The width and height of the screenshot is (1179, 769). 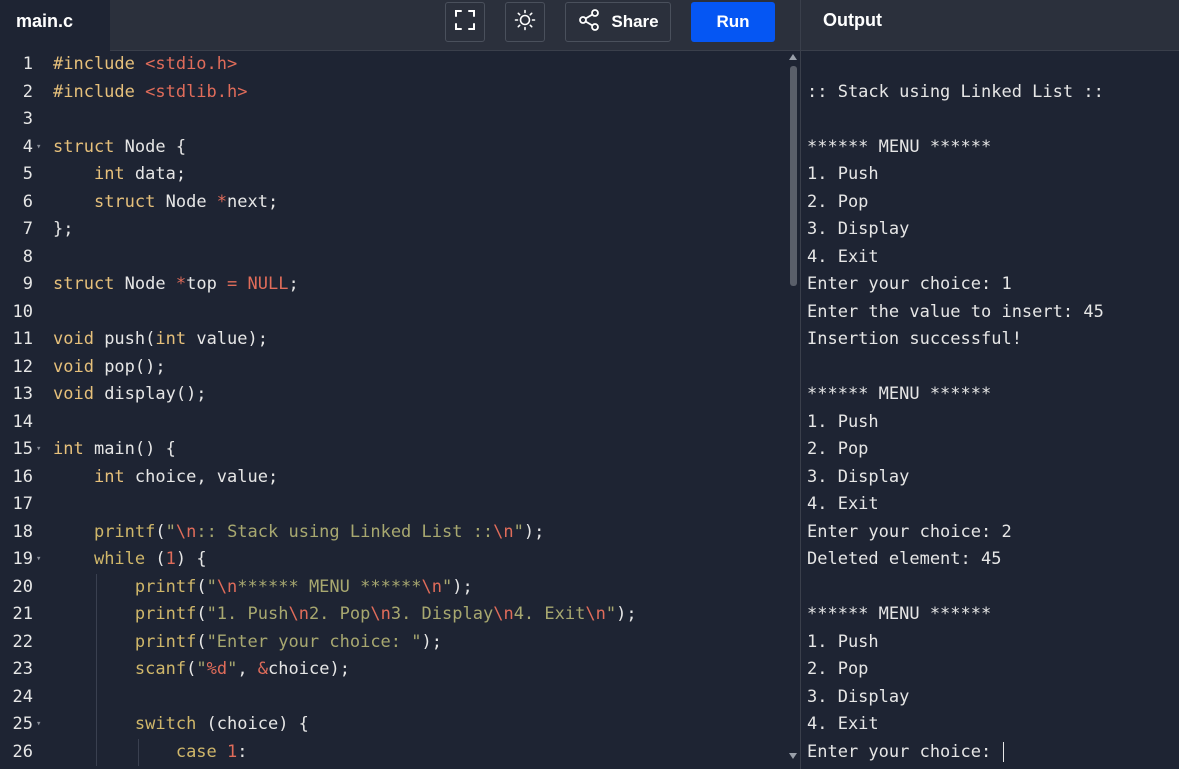 I want to click on code-line: 22 printf("Enter your choice: ");, so click(x=395, y=643).